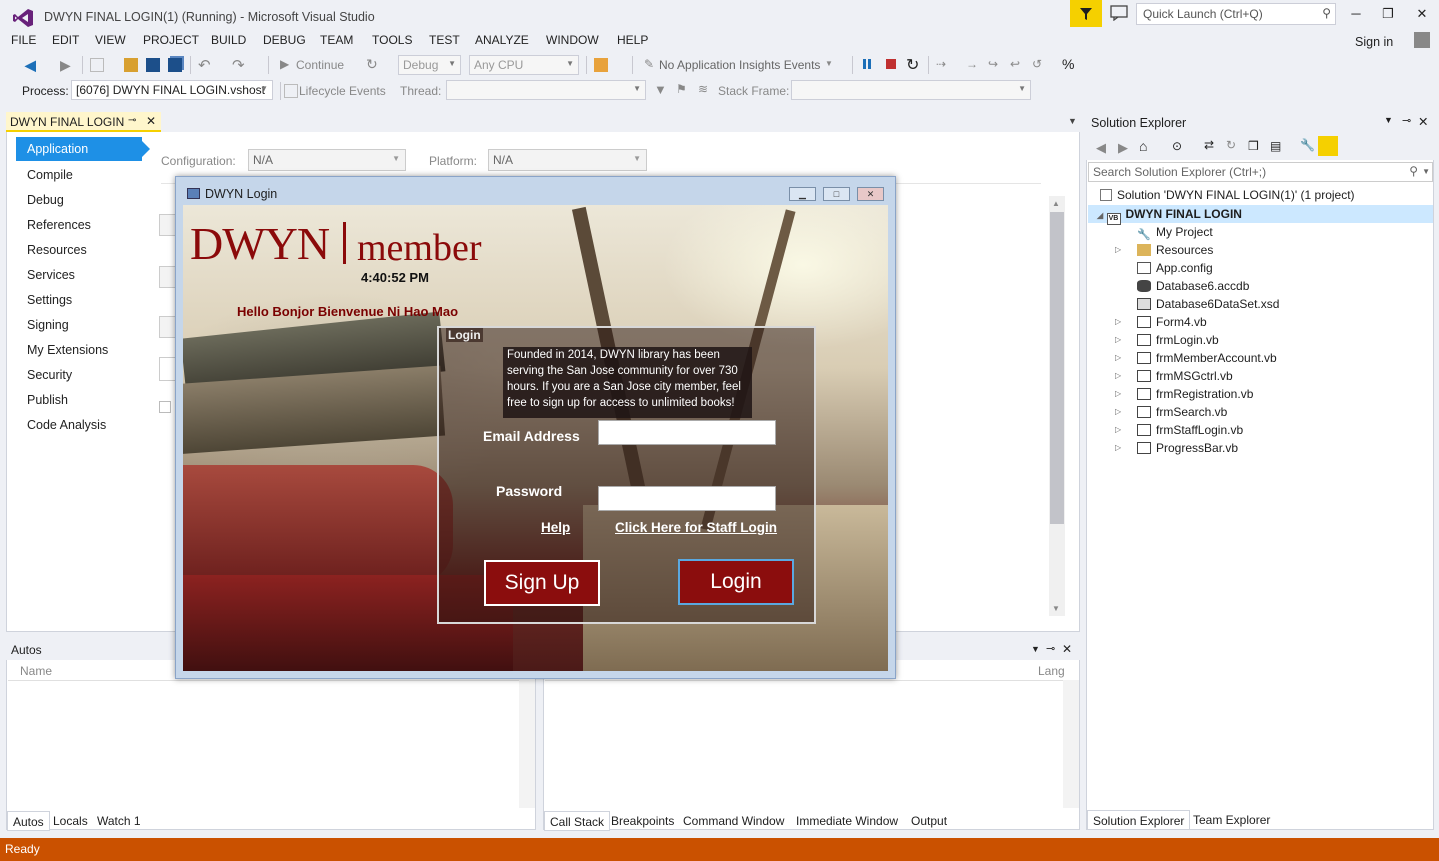 Image resolution: width=1439 pixels, height=861 pixels. I want to click on restore-button: ❐, so click(1388, 14).